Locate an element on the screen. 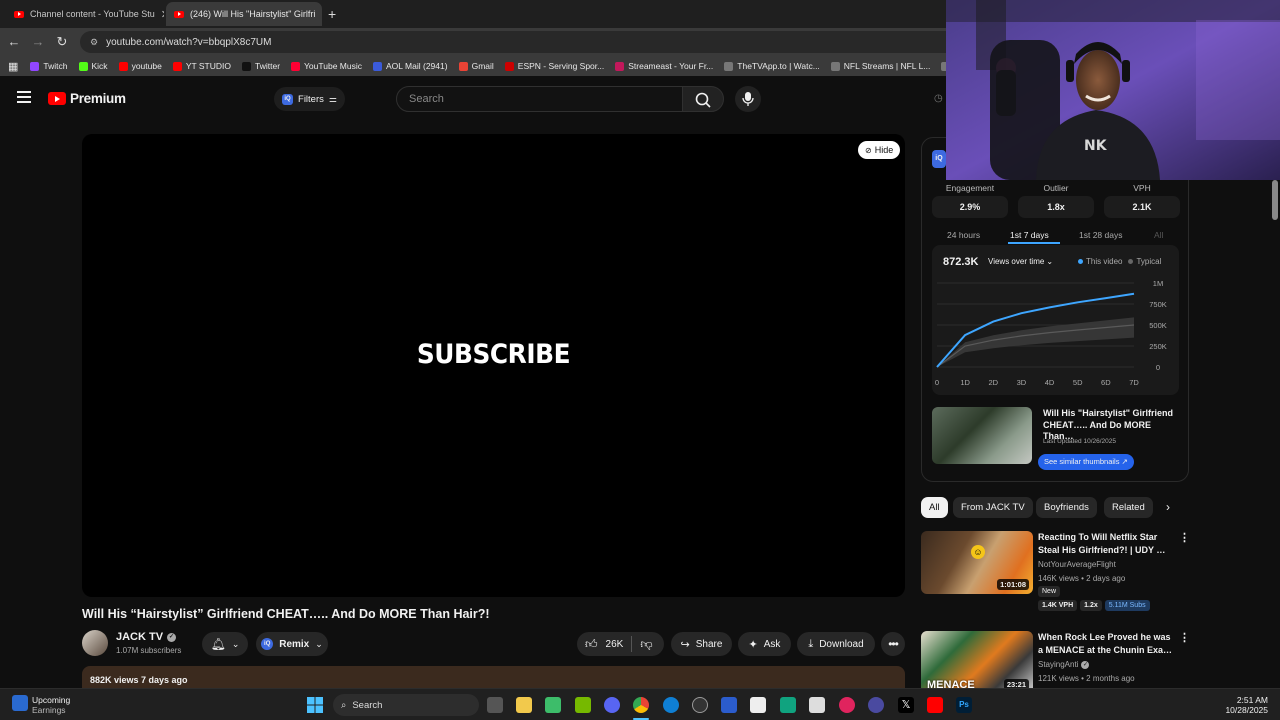 This screenshot has width=1280, height=720. taskbar-search: ⌕ Search is located at coordinates (406, 705).